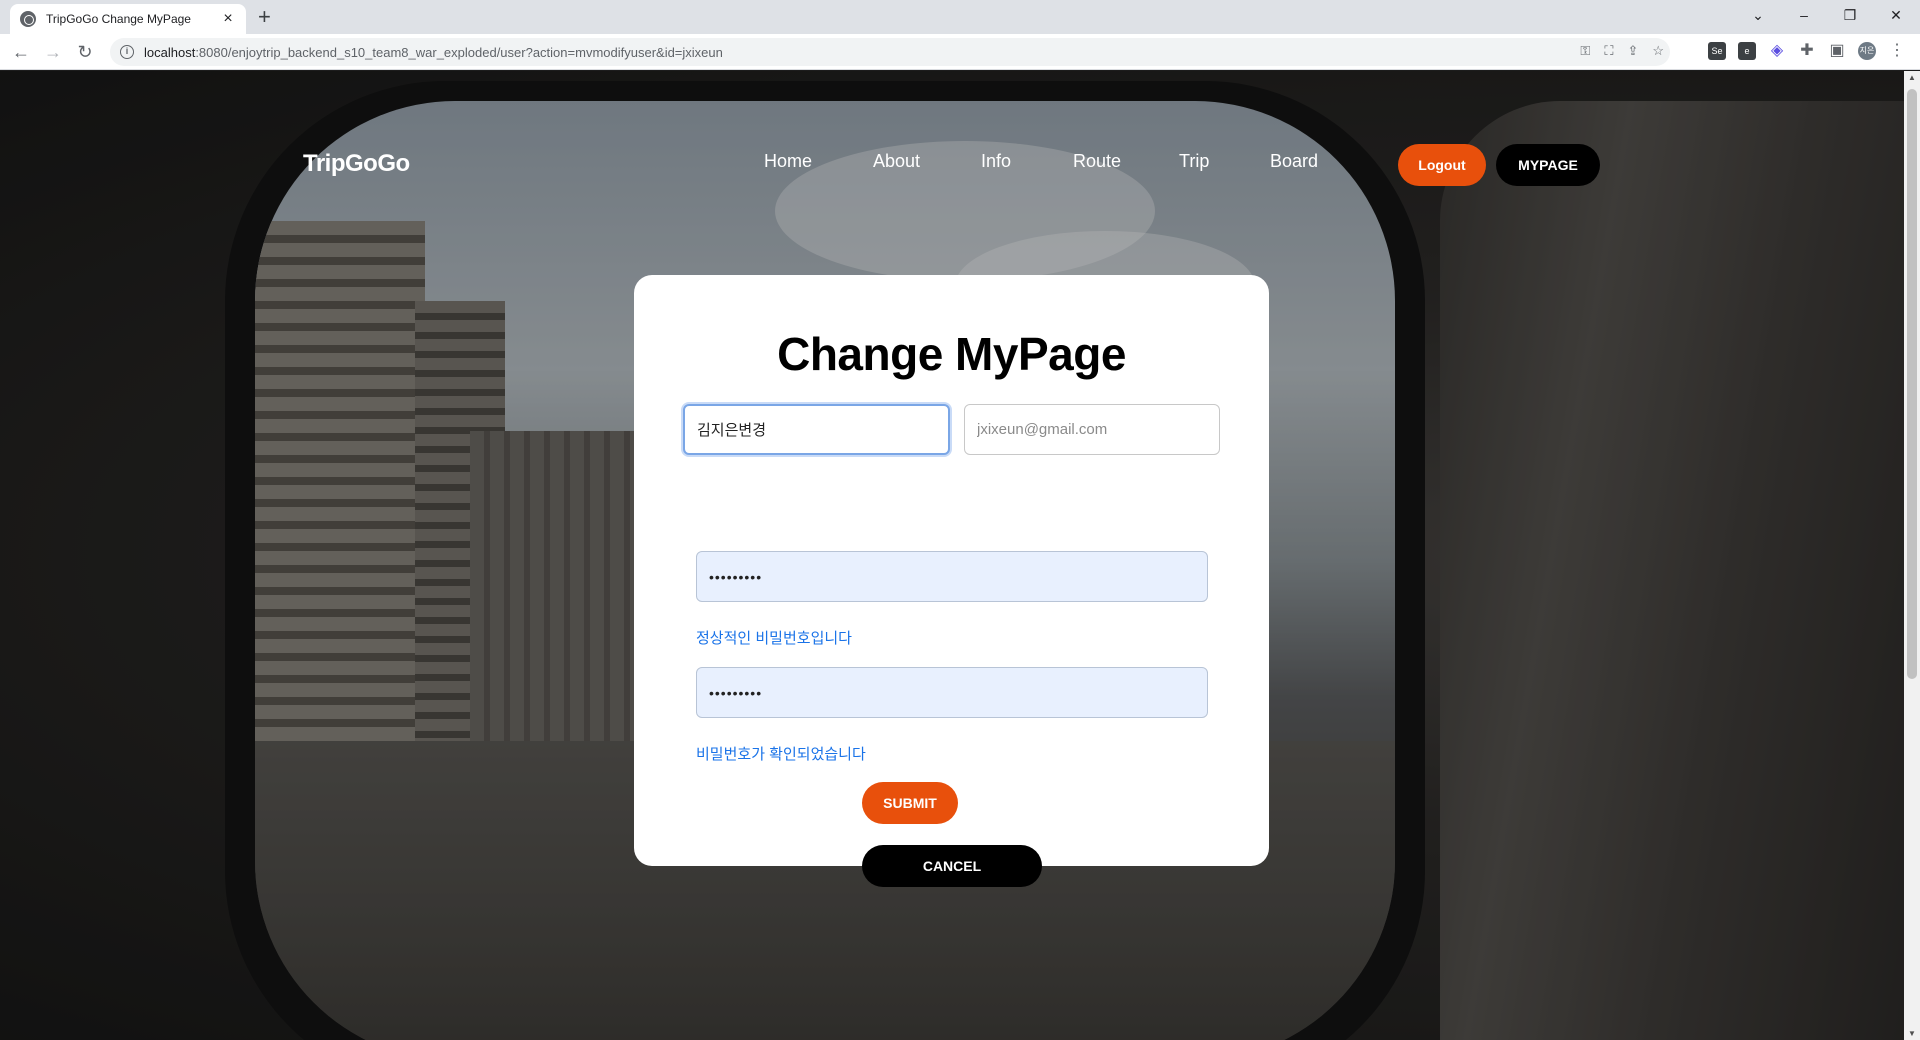 This screenshot has height=1040, width=1920. What do you see at coordinates (951, 354) in the screenshot?
I see `form-title: Change MyPage` at bounding box center [951, 354].